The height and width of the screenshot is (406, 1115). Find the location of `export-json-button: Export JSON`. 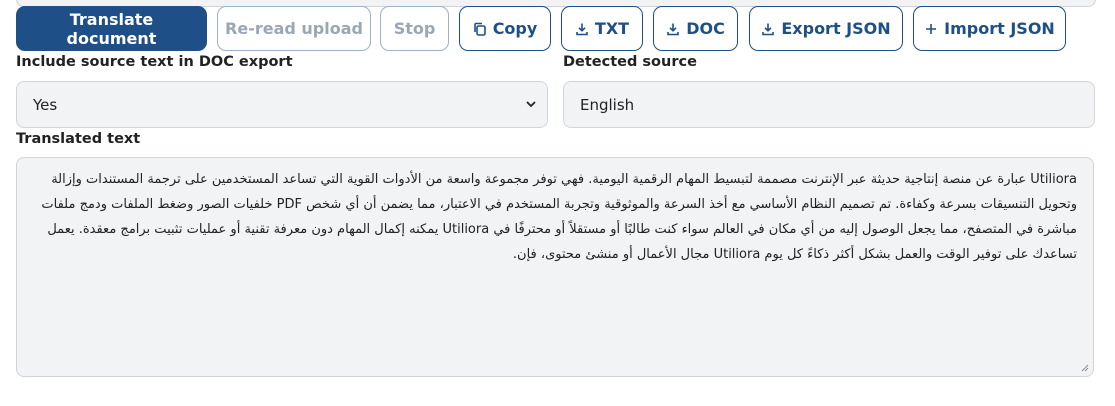

export-json-button: Export JSON is located at coordinates (826, 28).